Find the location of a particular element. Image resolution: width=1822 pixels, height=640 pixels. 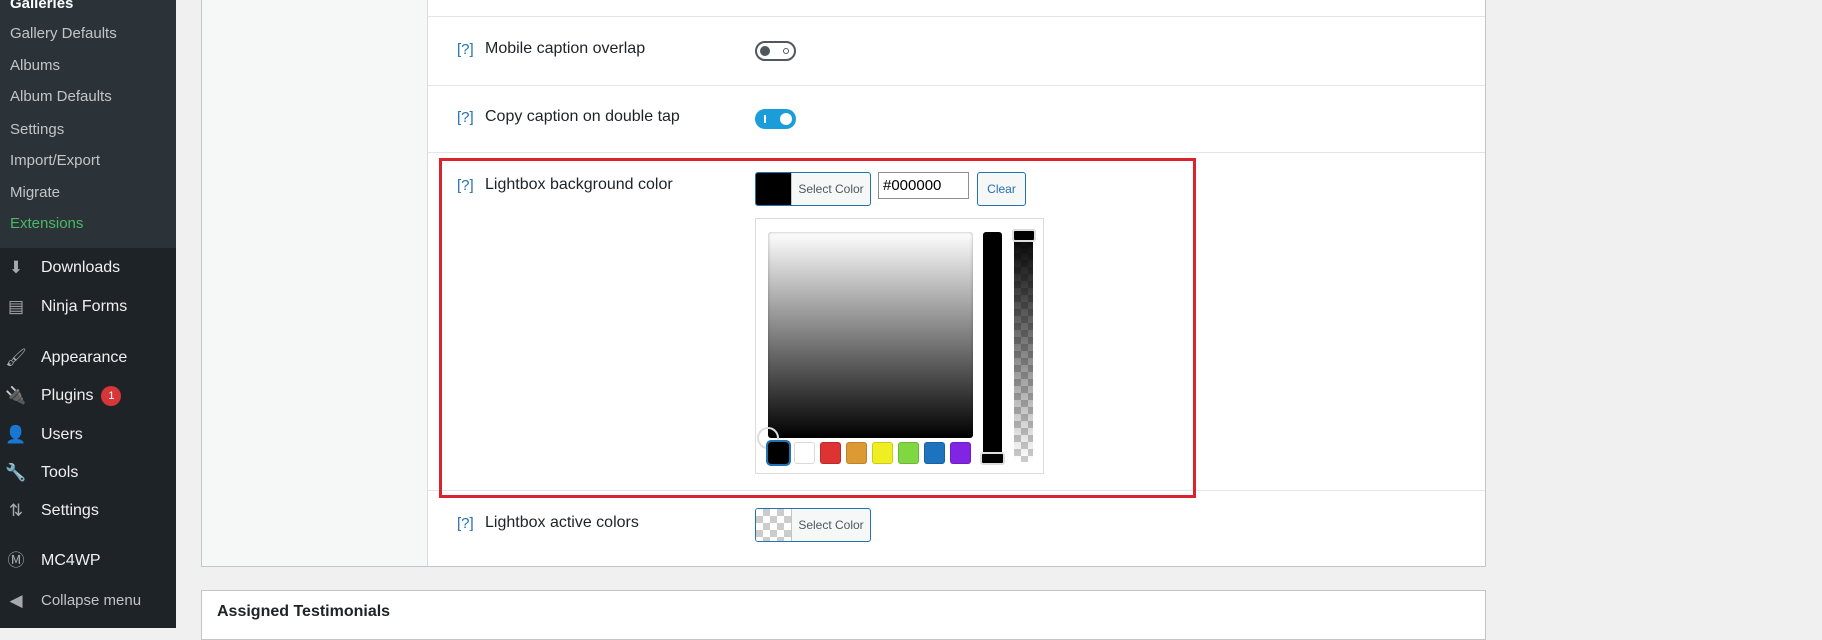

collapse-menu-button: ◀ Collapse menu is located at coordinates (73, 601).